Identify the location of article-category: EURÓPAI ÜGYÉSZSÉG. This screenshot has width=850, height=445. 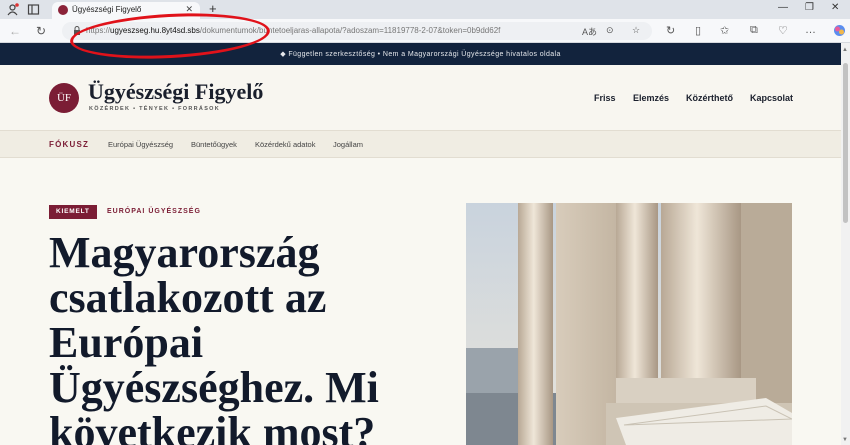
(154, 211).